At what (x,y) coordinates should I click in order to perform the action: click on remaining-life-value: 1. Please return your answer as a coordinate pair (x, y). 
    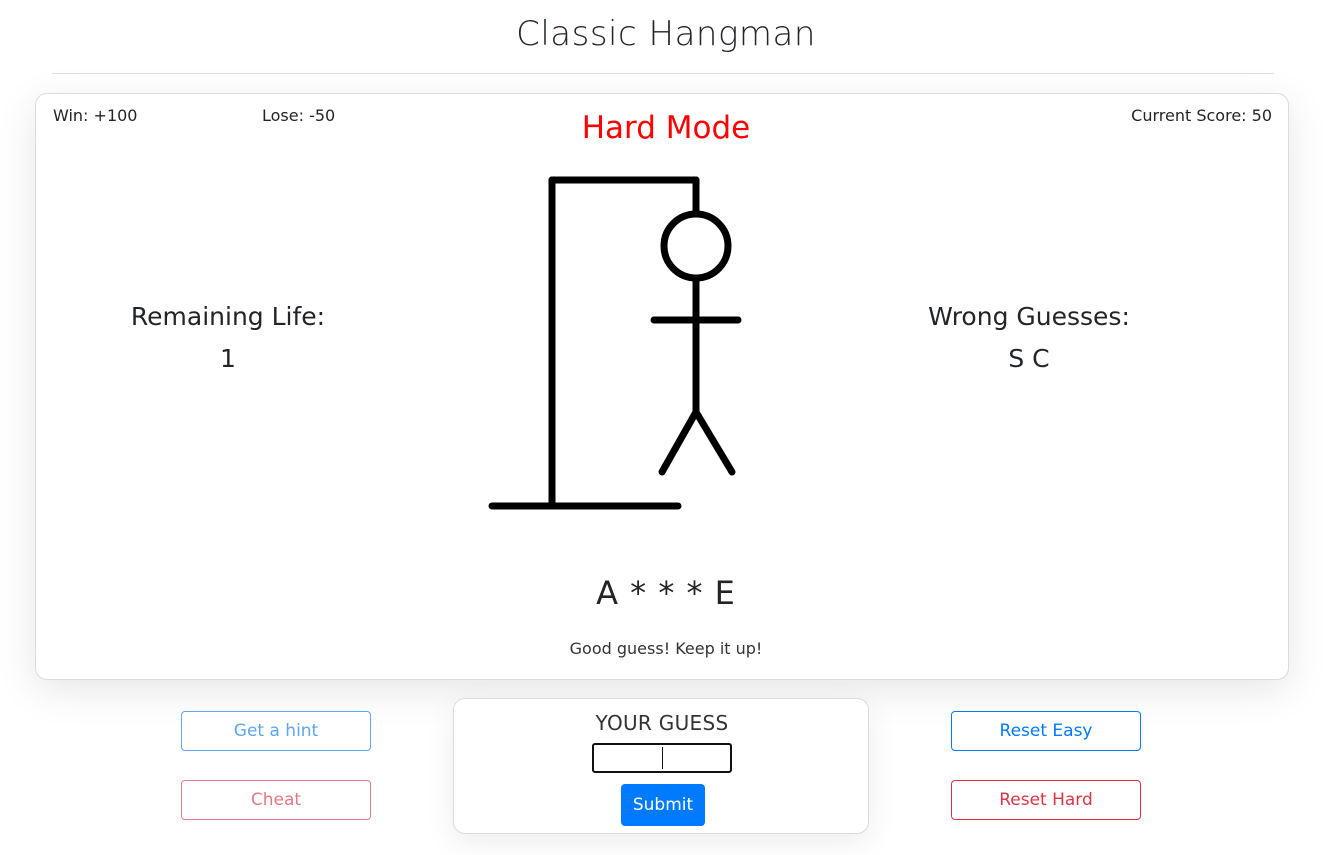
    Looking at the image, I should click on (228, 358).